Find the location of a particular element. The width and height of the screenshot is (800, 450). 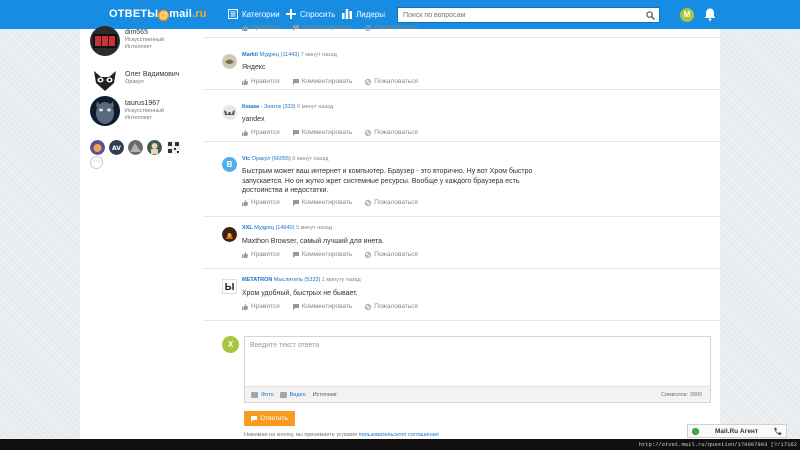

more-leaders-button: ··· is located at coordinates (96, 162).